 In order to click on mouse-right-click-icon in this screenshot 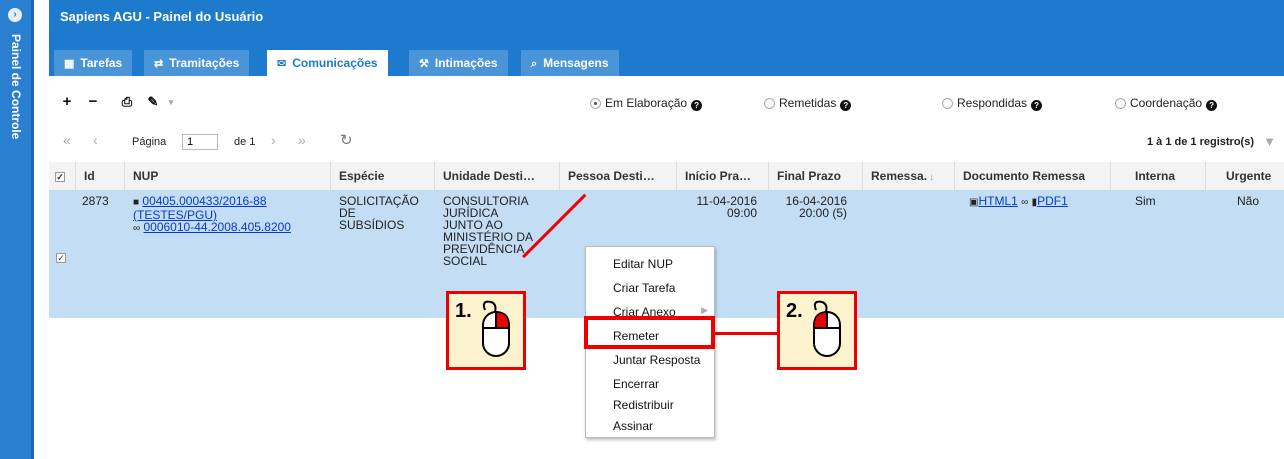, I will do `click(496, 328)`.